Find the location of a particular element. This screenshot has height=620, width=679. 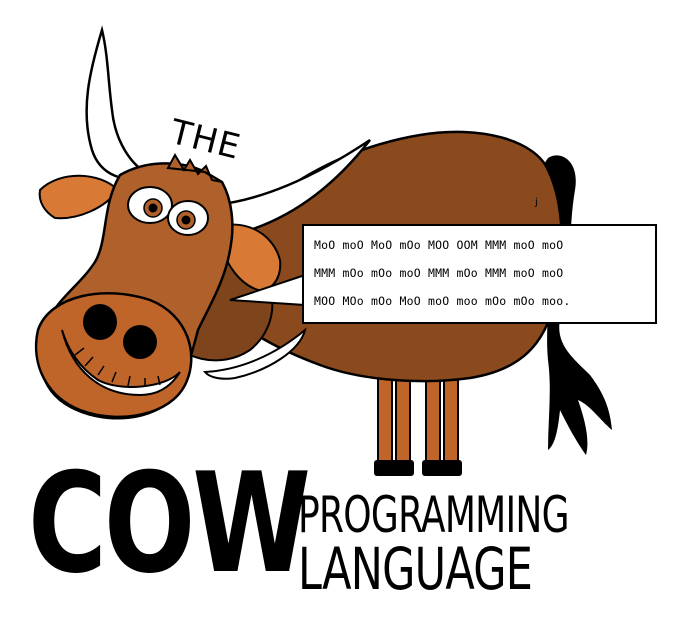

nostril-left is located at coordinates (100, 322).